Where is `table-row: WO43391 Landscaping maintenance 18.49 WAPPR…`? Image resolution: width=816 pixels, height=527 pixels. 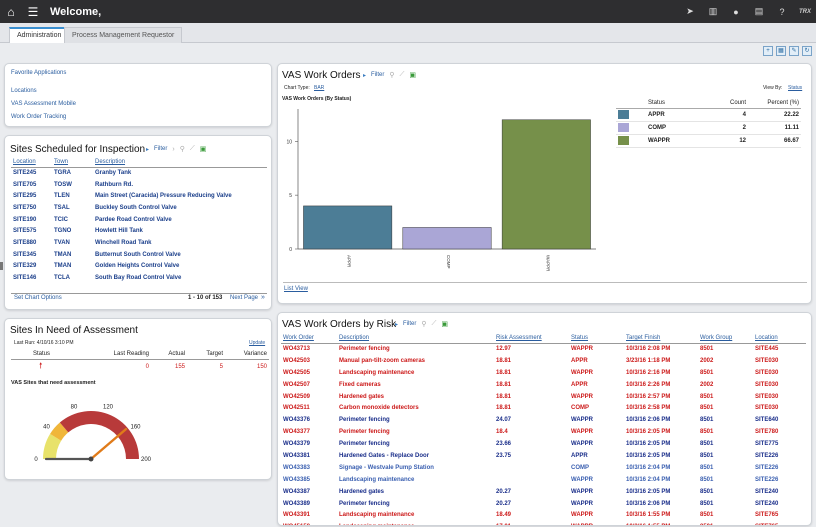 table-row: WO43391 Landscaping maintenance 18.49 WAPPR… is located at coordinates (543, 515).